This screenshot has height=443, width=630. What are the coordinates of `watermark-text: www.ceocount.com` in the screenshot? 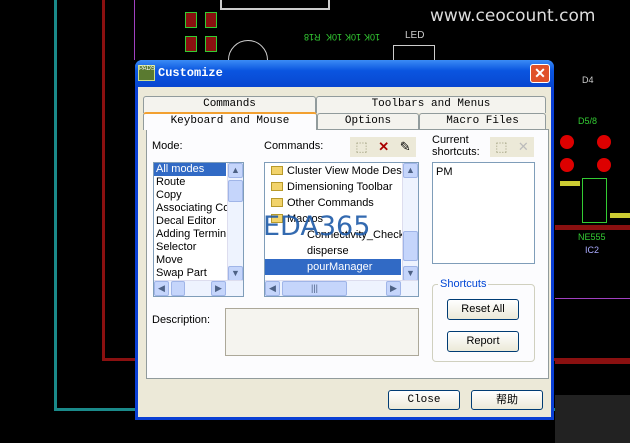 It's located at (513, 16).